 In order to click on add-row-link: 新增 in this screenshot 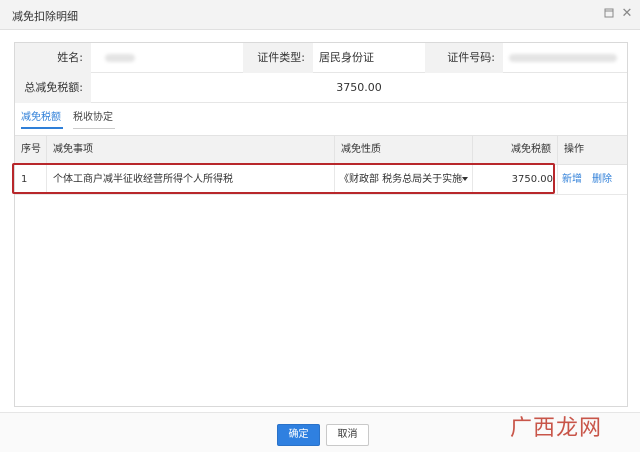, I will do `click(572, 179)`.